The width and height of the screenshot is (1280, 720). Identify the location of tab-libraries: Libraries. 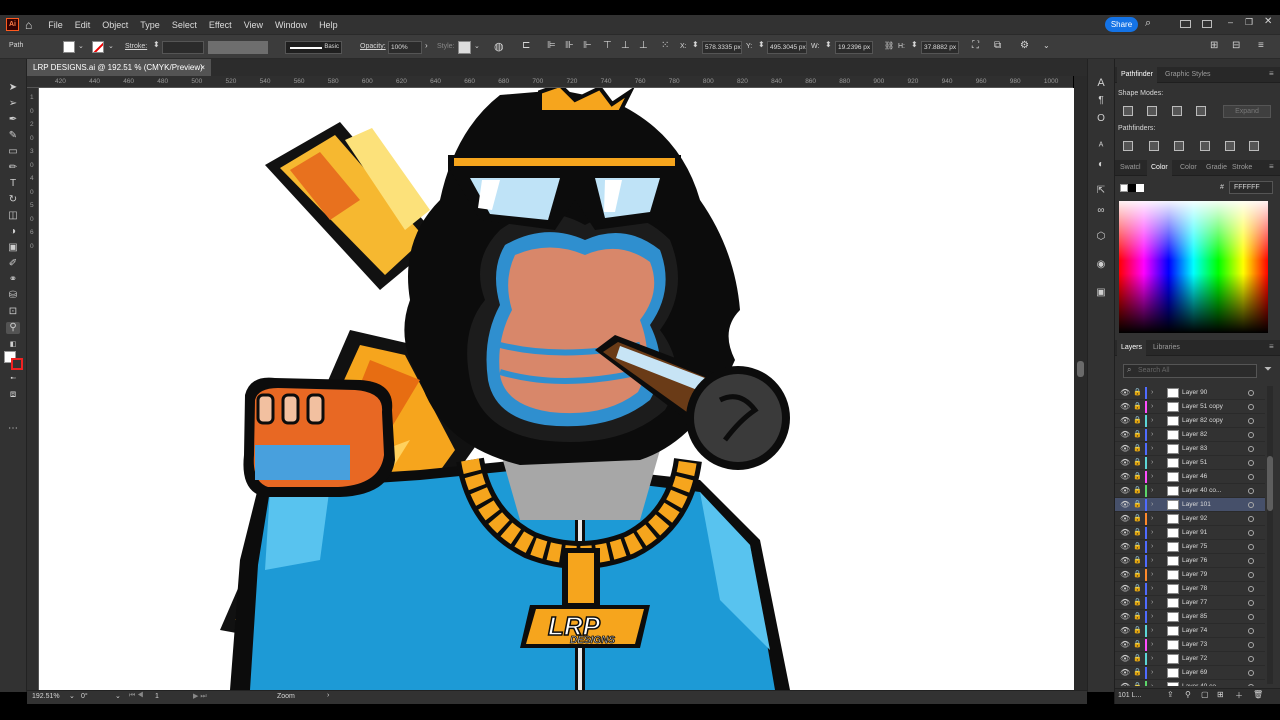
(1166, 348).